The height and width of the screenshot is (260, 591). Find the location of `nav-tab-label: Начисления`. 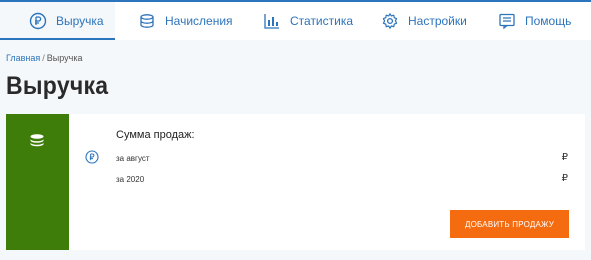

nav-tab-label: Начисления is located at coordinates (199, 21).